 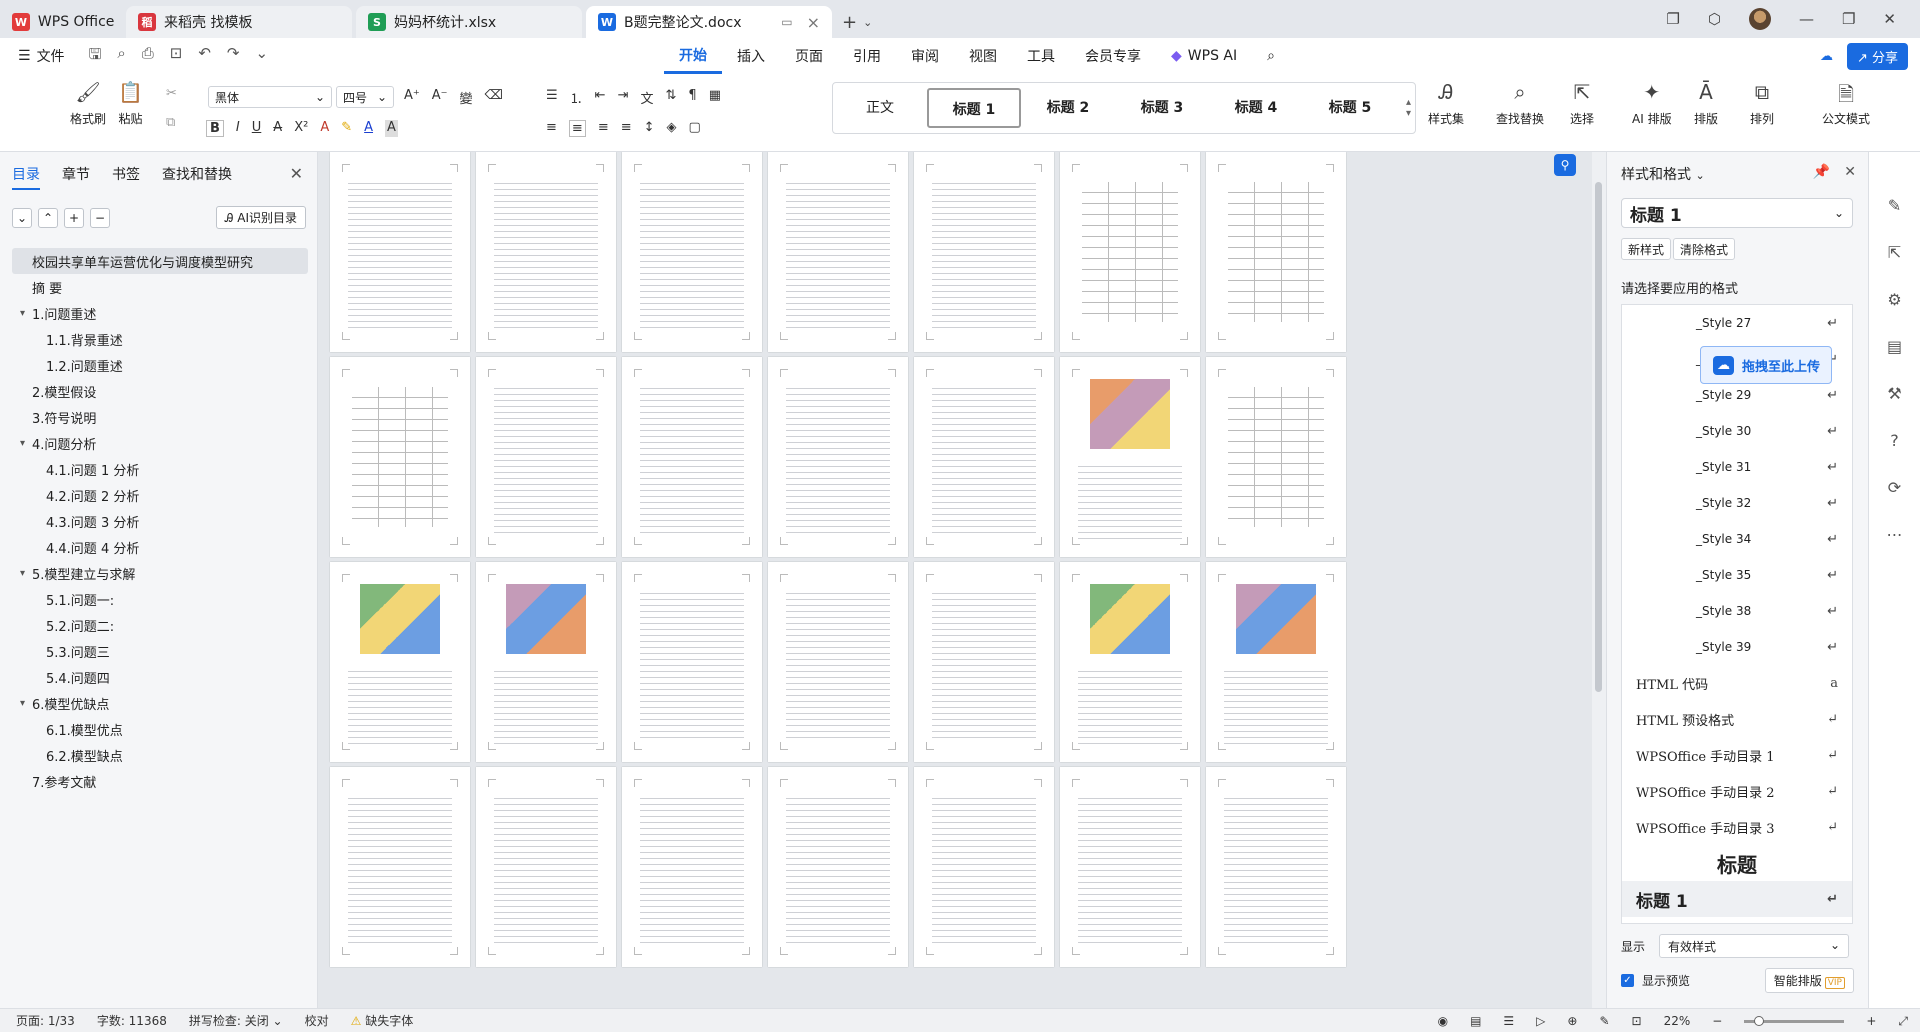 I want to click on more-dots-icon: ⋯, so click(x=1895, y=534).